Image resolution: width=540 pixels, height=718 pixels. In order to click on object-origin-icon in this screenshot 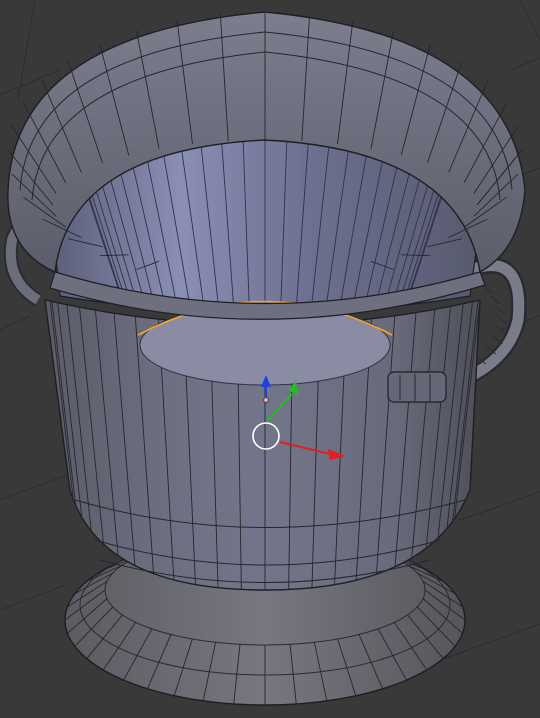, I will do `click(266, 400)`.